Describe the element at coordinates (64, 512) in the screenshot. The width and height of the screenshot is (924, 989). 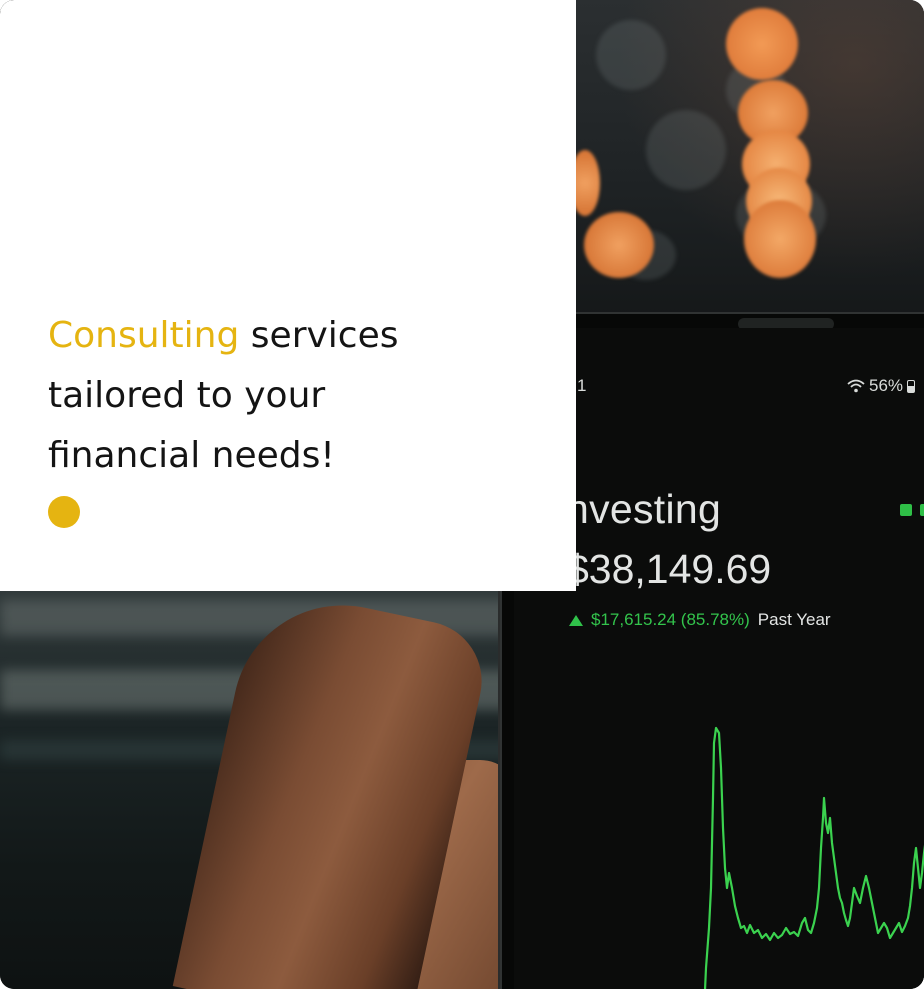
I see `accent-dot` at that location.